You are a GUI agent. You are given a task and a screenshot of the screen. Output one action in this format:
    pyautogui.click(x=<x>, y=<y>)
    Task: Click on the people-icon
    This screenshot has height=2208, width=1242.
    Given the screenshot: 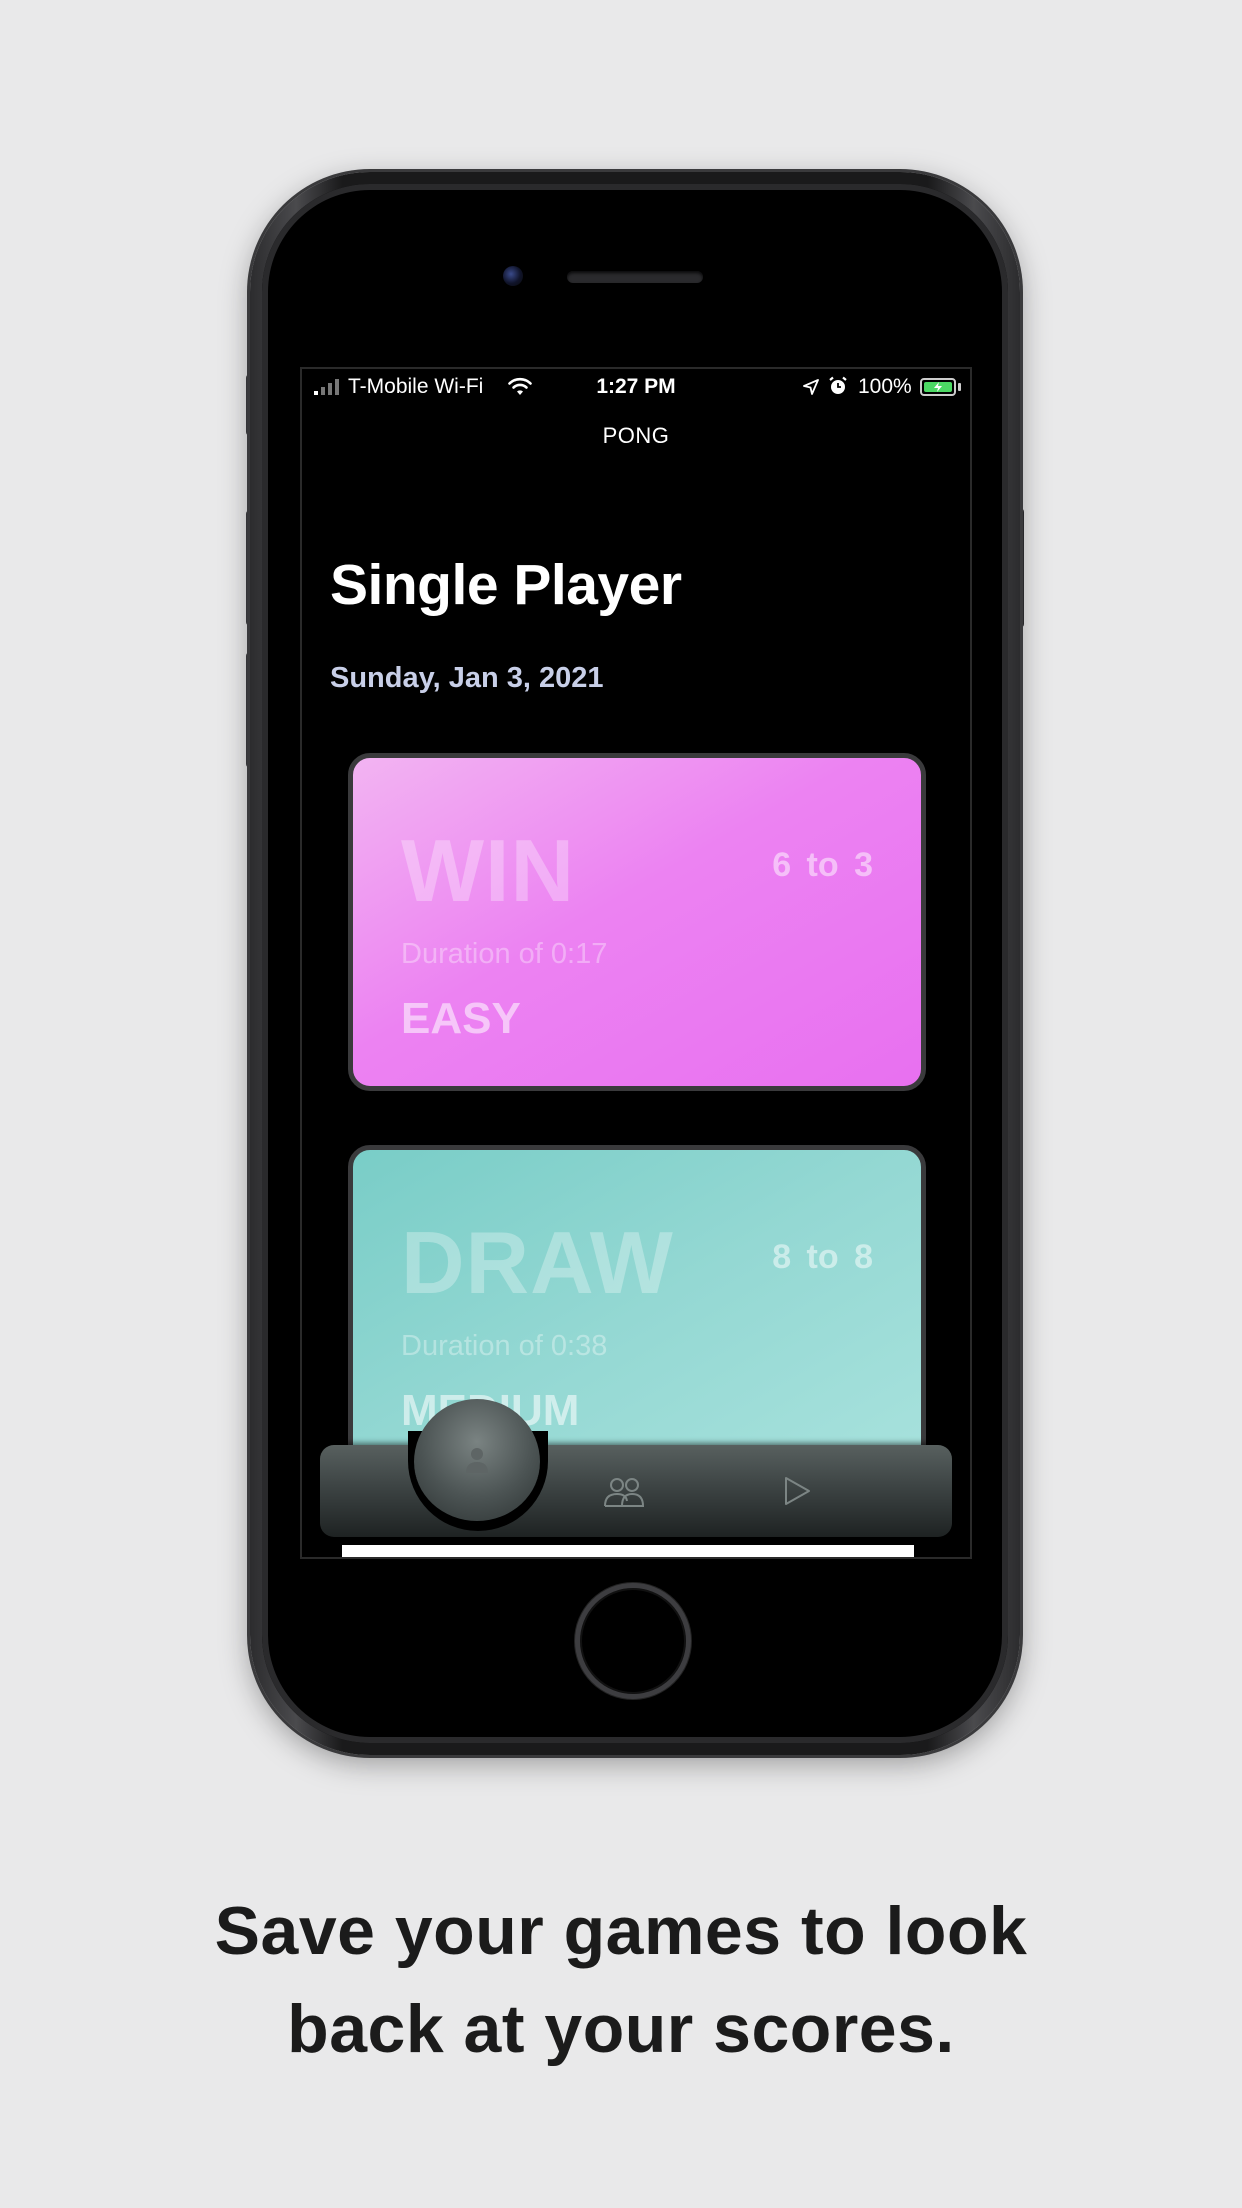 What is the action you would take?
    pyautogui.click(x=624, y=1492)
    